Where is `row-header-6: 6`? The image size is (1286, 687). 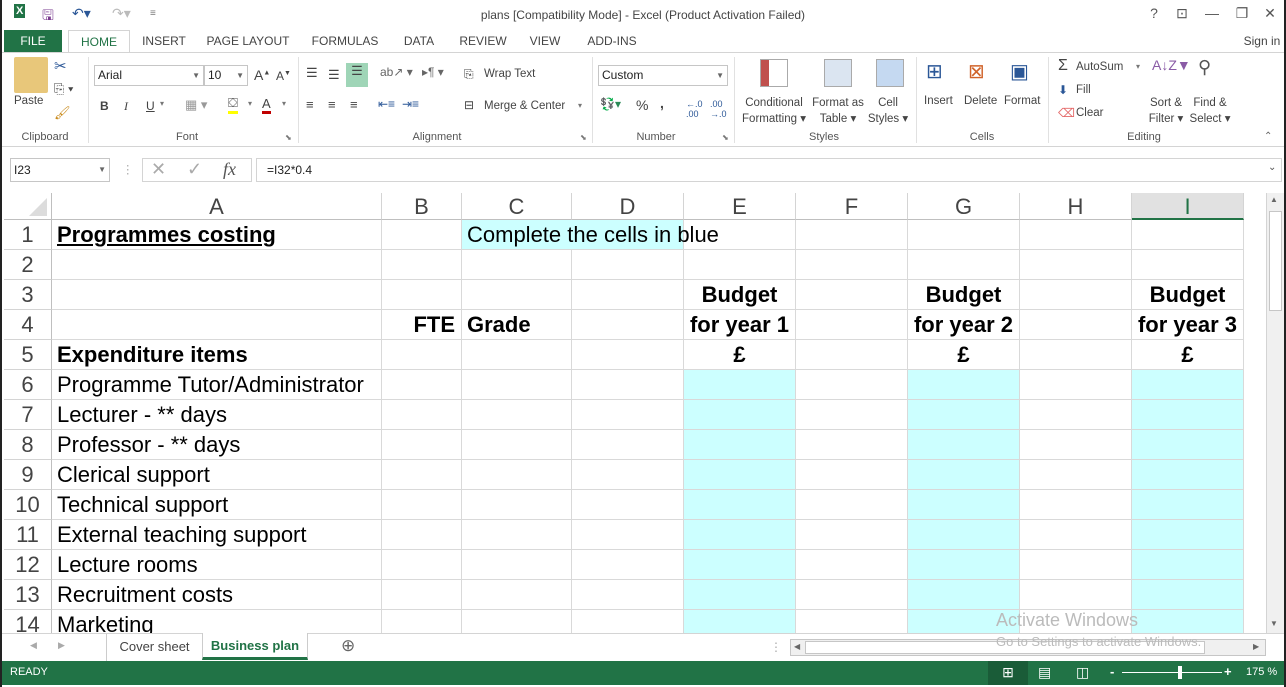 row-header-6: 6 is located at coordinates (28, 385).